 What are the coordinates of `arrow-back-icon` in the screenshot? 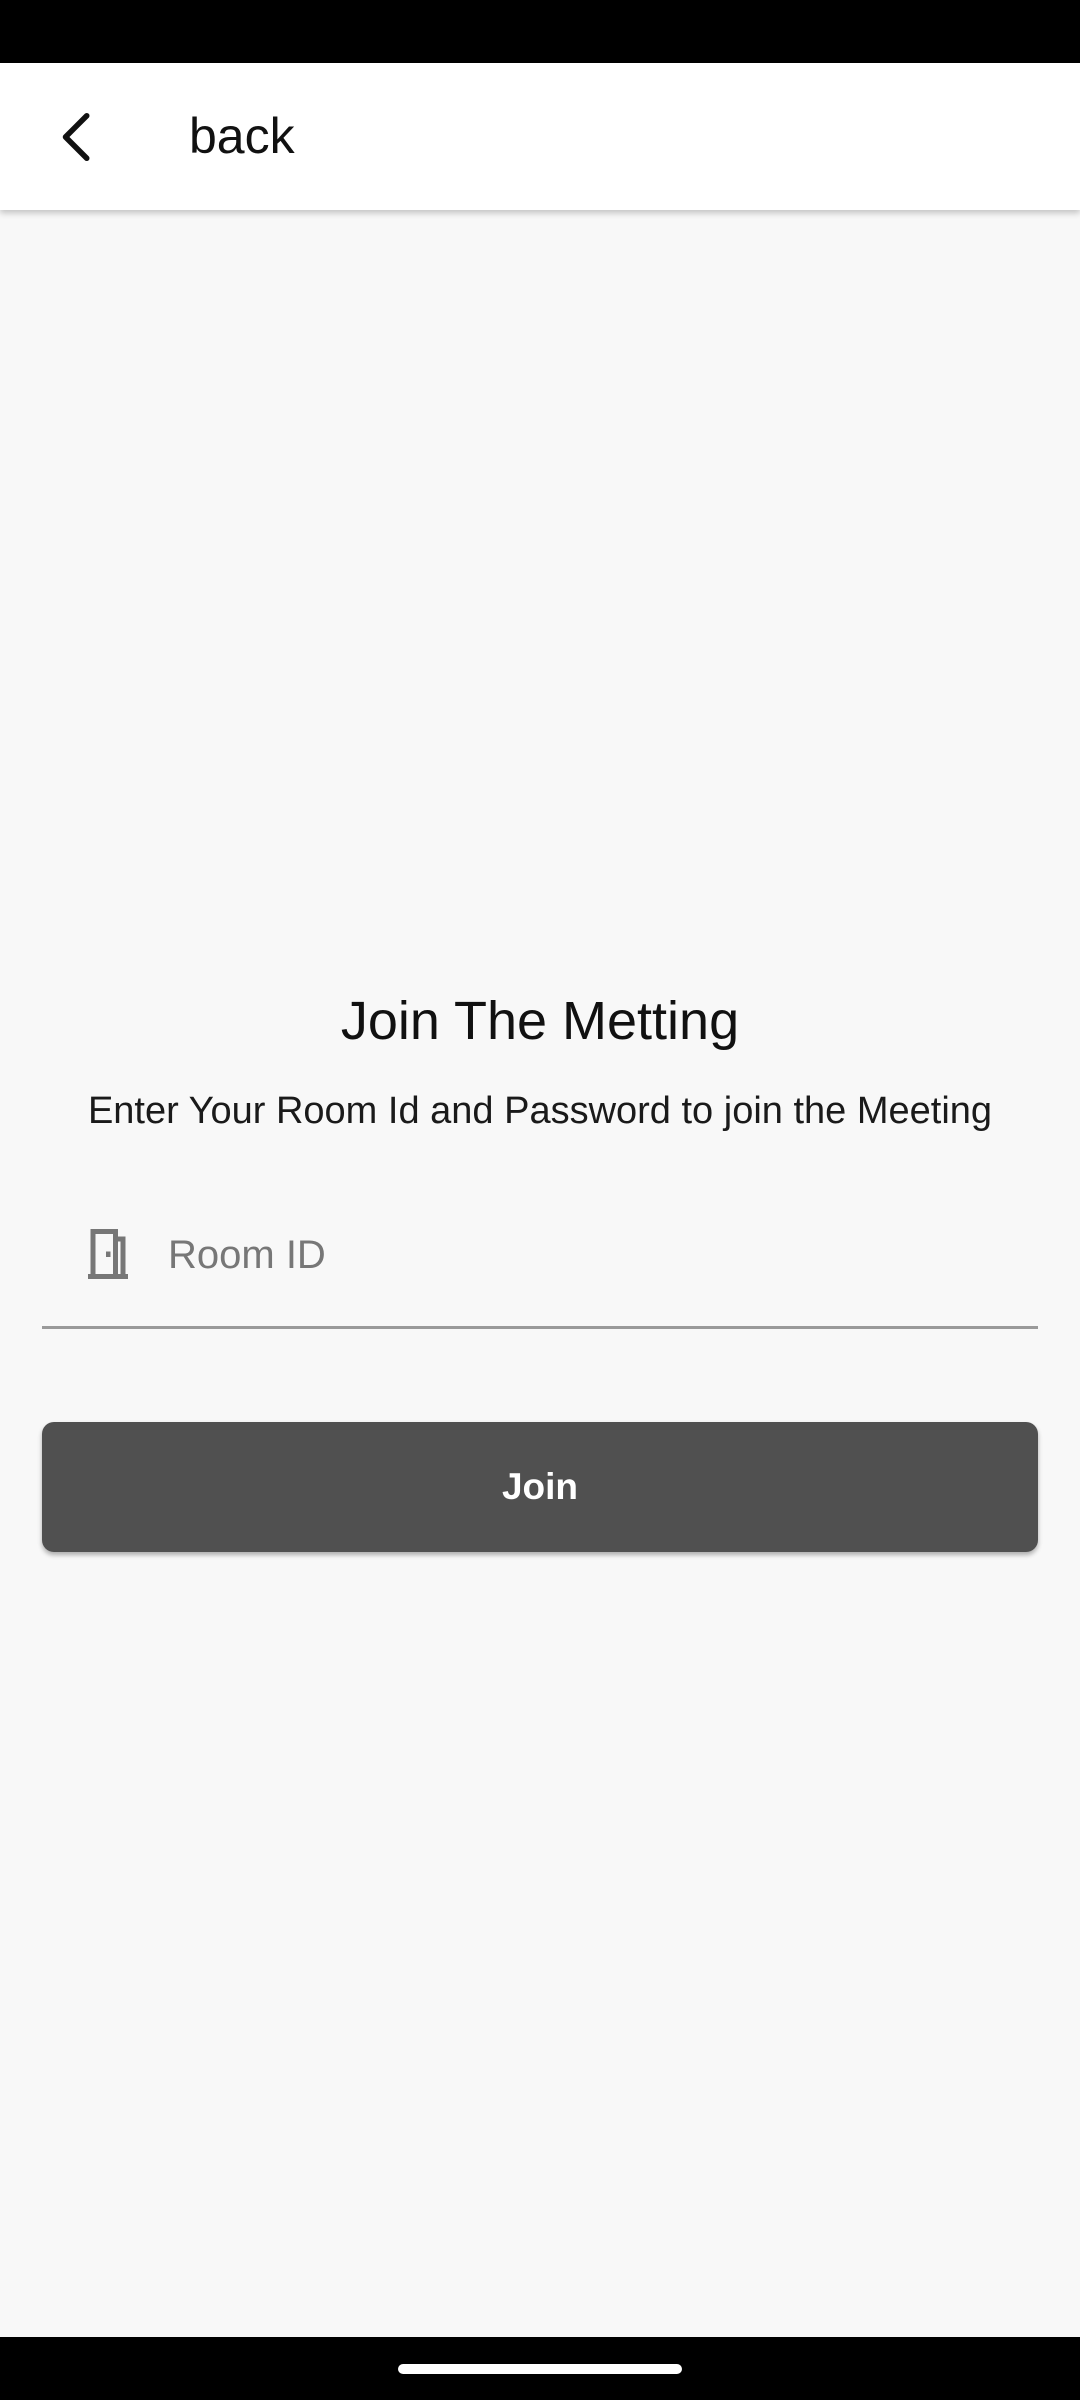 It's located at (76, 137).